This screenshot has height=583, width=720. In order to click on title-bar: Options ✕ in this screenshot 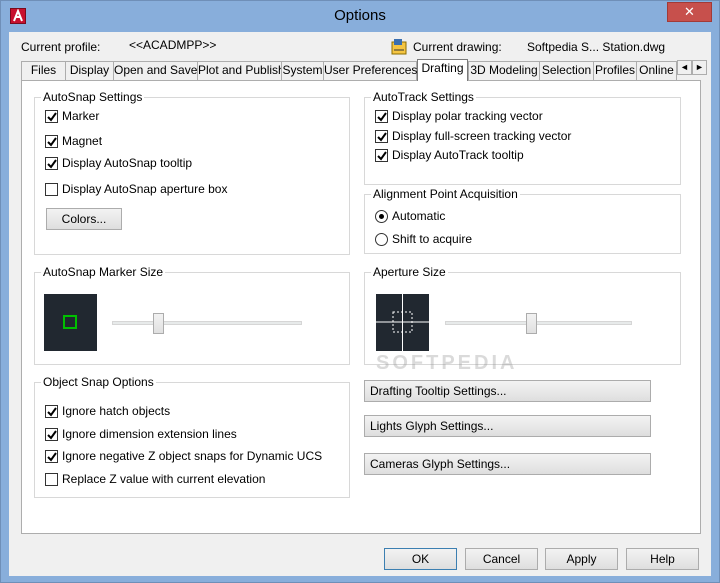, I will do `click(360, 16)`.